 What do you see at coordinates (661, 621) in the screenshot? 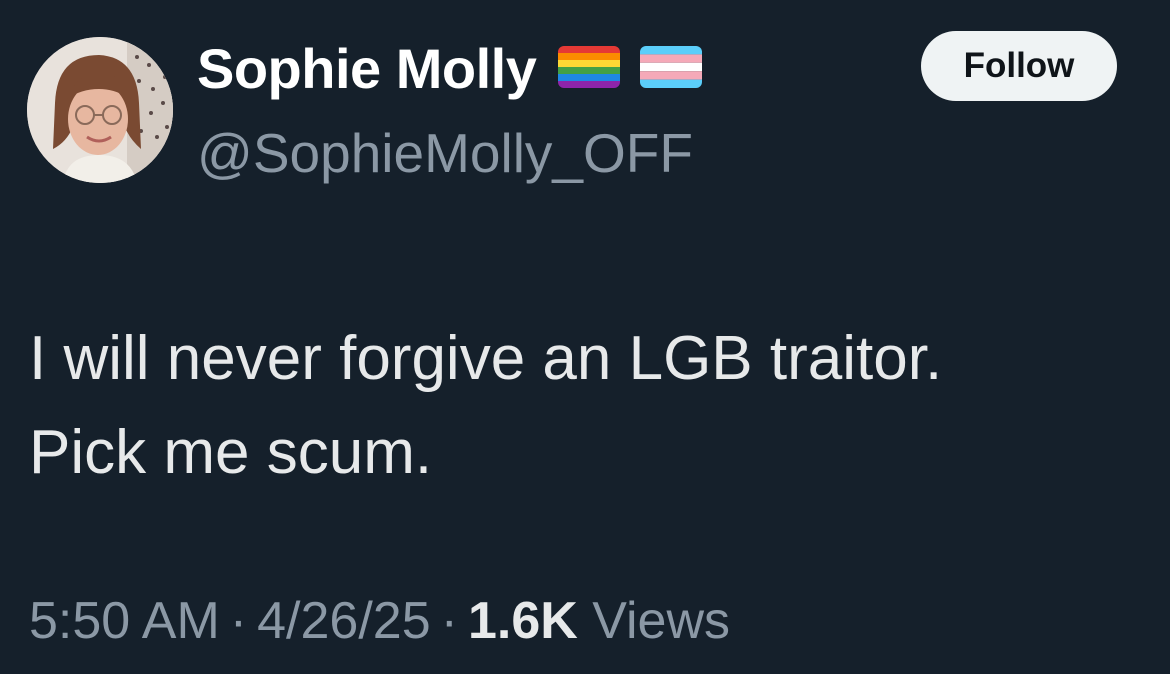
I see `views-label: Views` at bounding box center [661, 621].